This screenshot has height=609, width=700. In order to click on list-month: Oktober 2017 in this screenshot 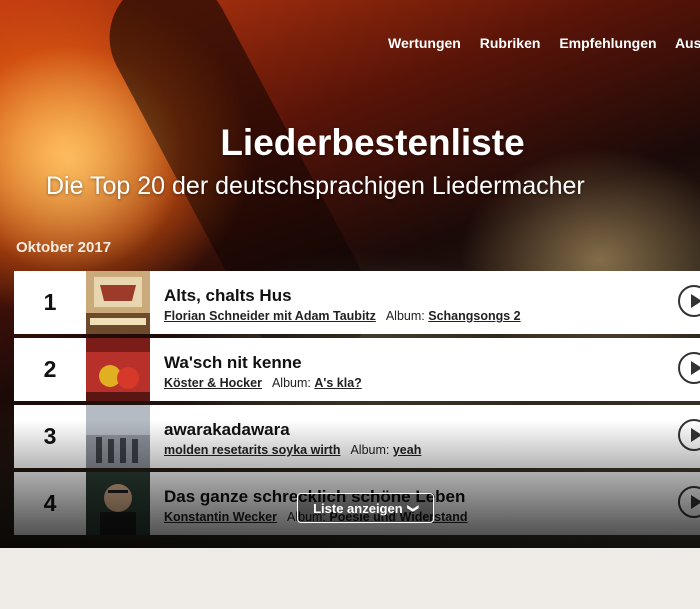, I will do `click(64, 247)`.